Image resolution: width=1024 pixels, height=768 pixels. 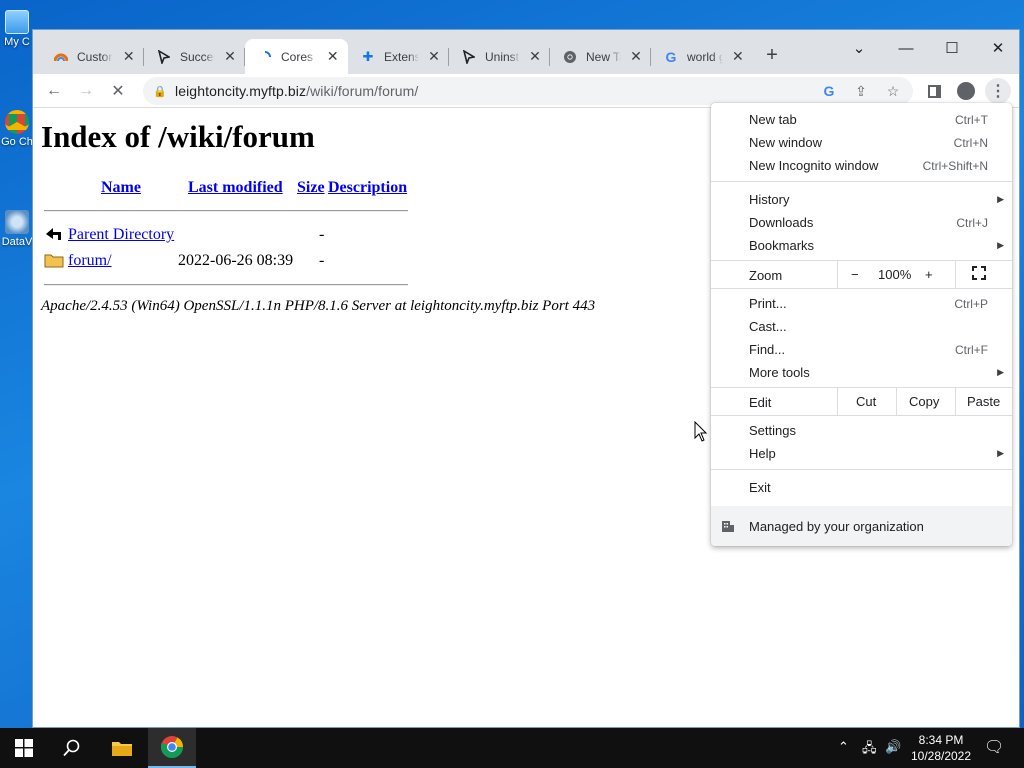 What do you see at coordinates (17, 22) in the screenshot?
I see `monitor-icon` at bounding box center [17, 22].